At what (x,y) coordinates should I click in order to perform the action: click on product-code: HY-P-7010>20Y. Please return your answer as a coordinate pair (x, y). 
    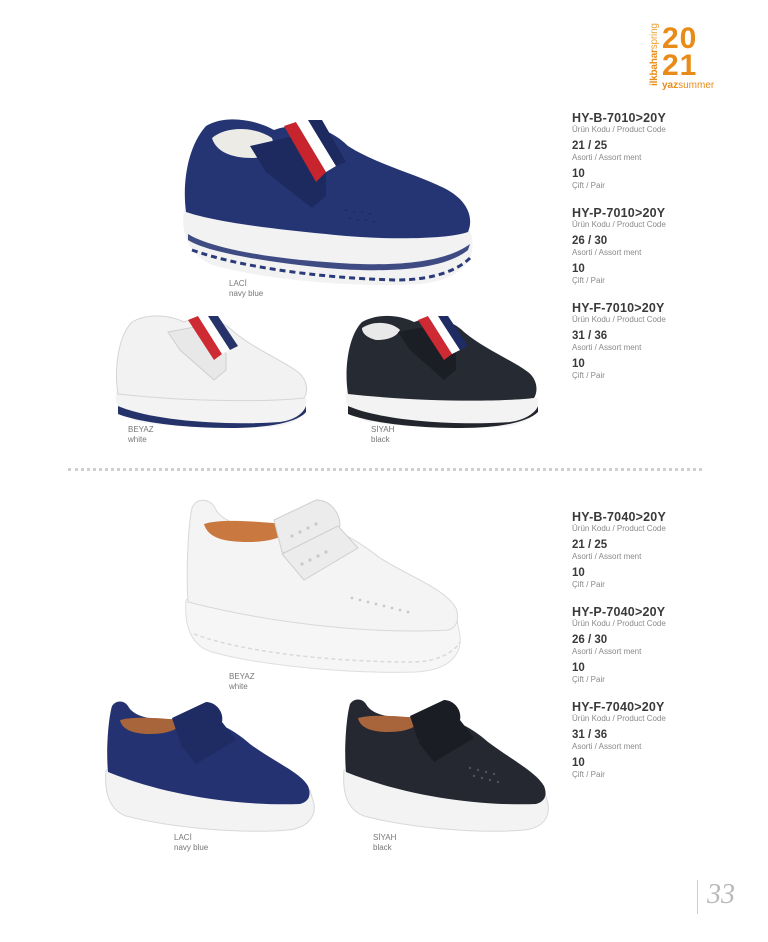
    Looking at the image, I should click on (619, 213).